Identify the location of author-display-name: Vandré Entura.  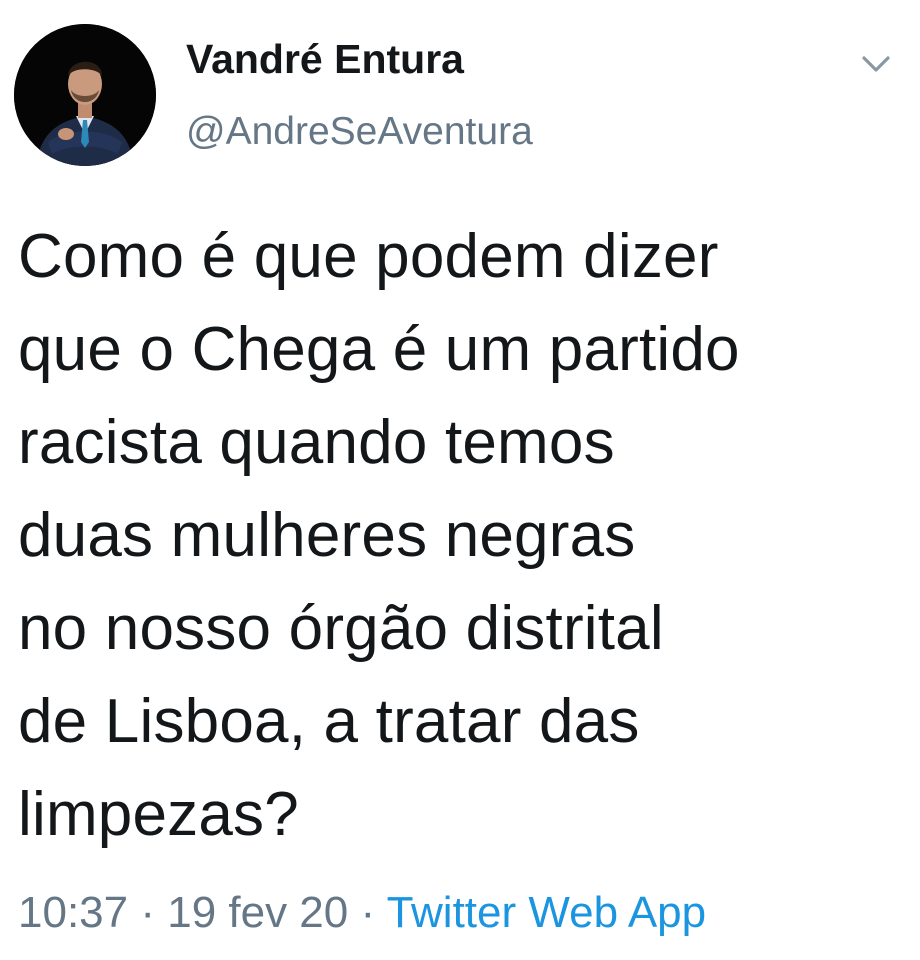
(325, 59).